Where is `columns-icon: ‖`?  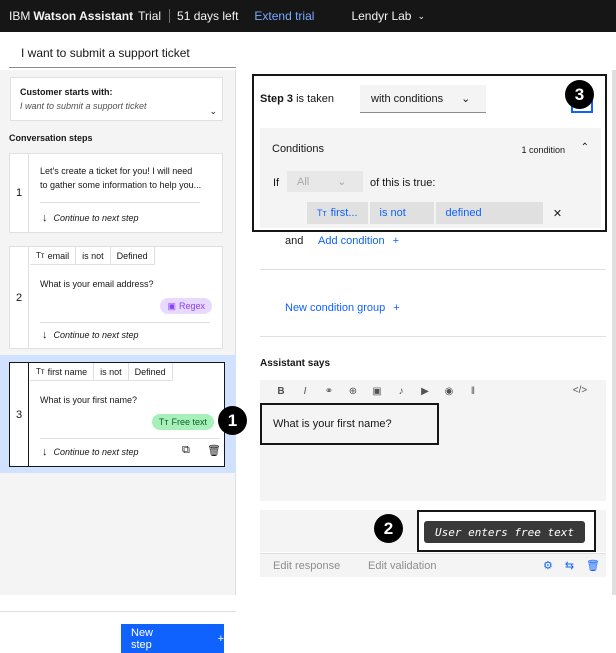
columns-icon: ‖ is located at coordinates (473, 391).